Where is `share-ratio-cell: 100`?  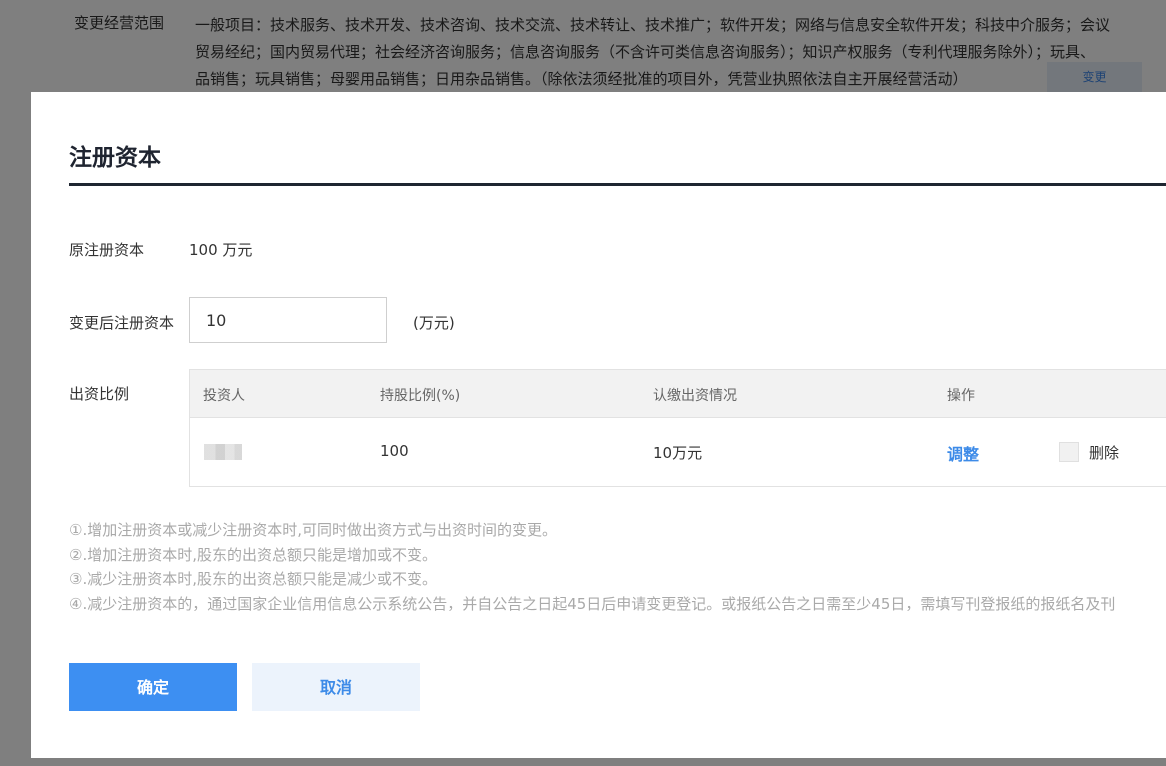
share-ratio-cell: 100 is located at coordinates (394, 451).